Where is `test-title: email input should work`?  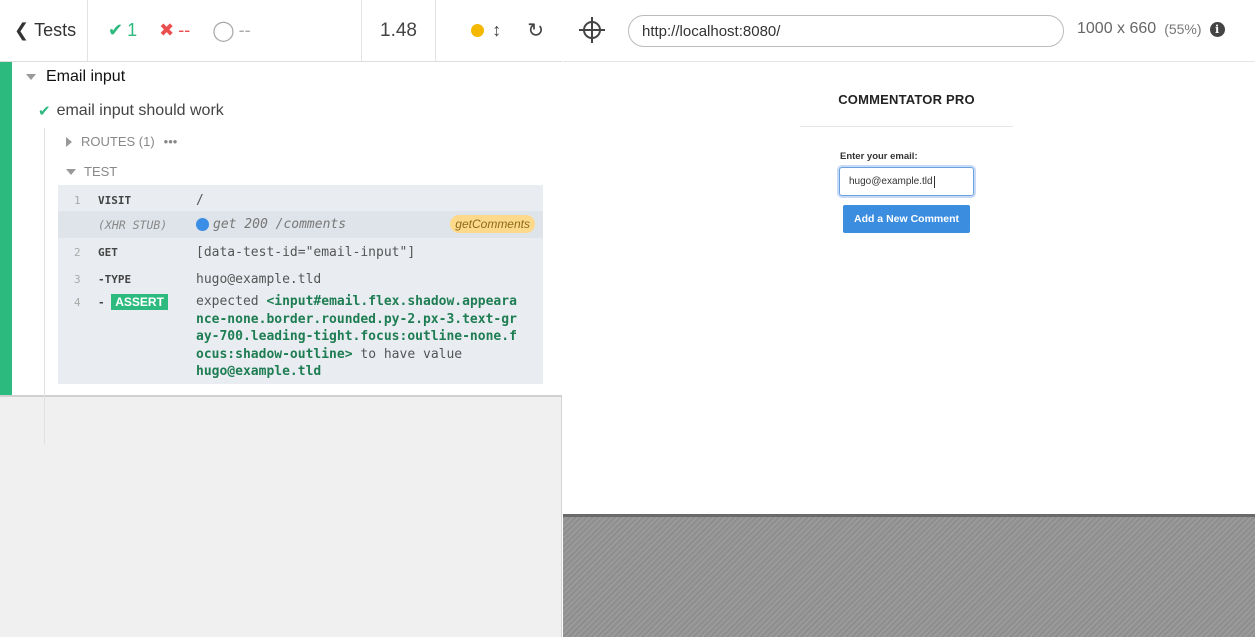
test-title: email input should work is located at coordinates (140, 110).